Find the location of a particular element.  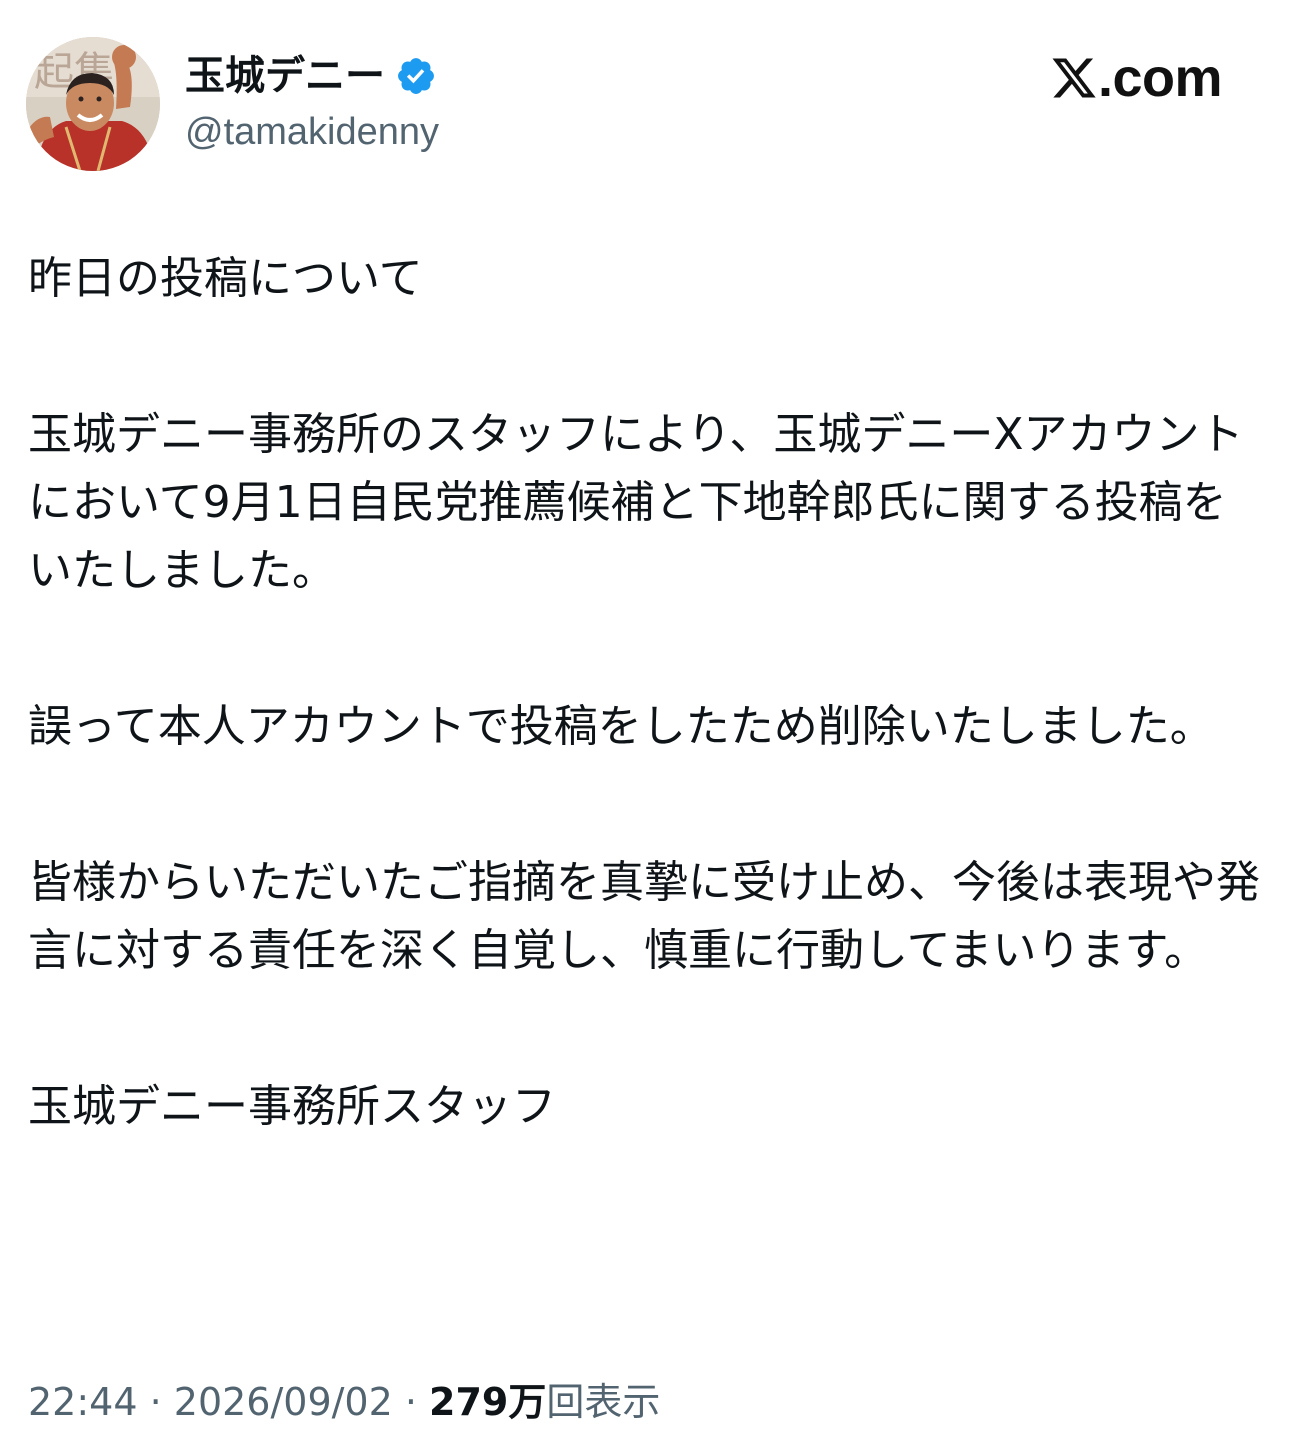

tweet-date: 2026/09/02 is located at coordinates (283, 1402).